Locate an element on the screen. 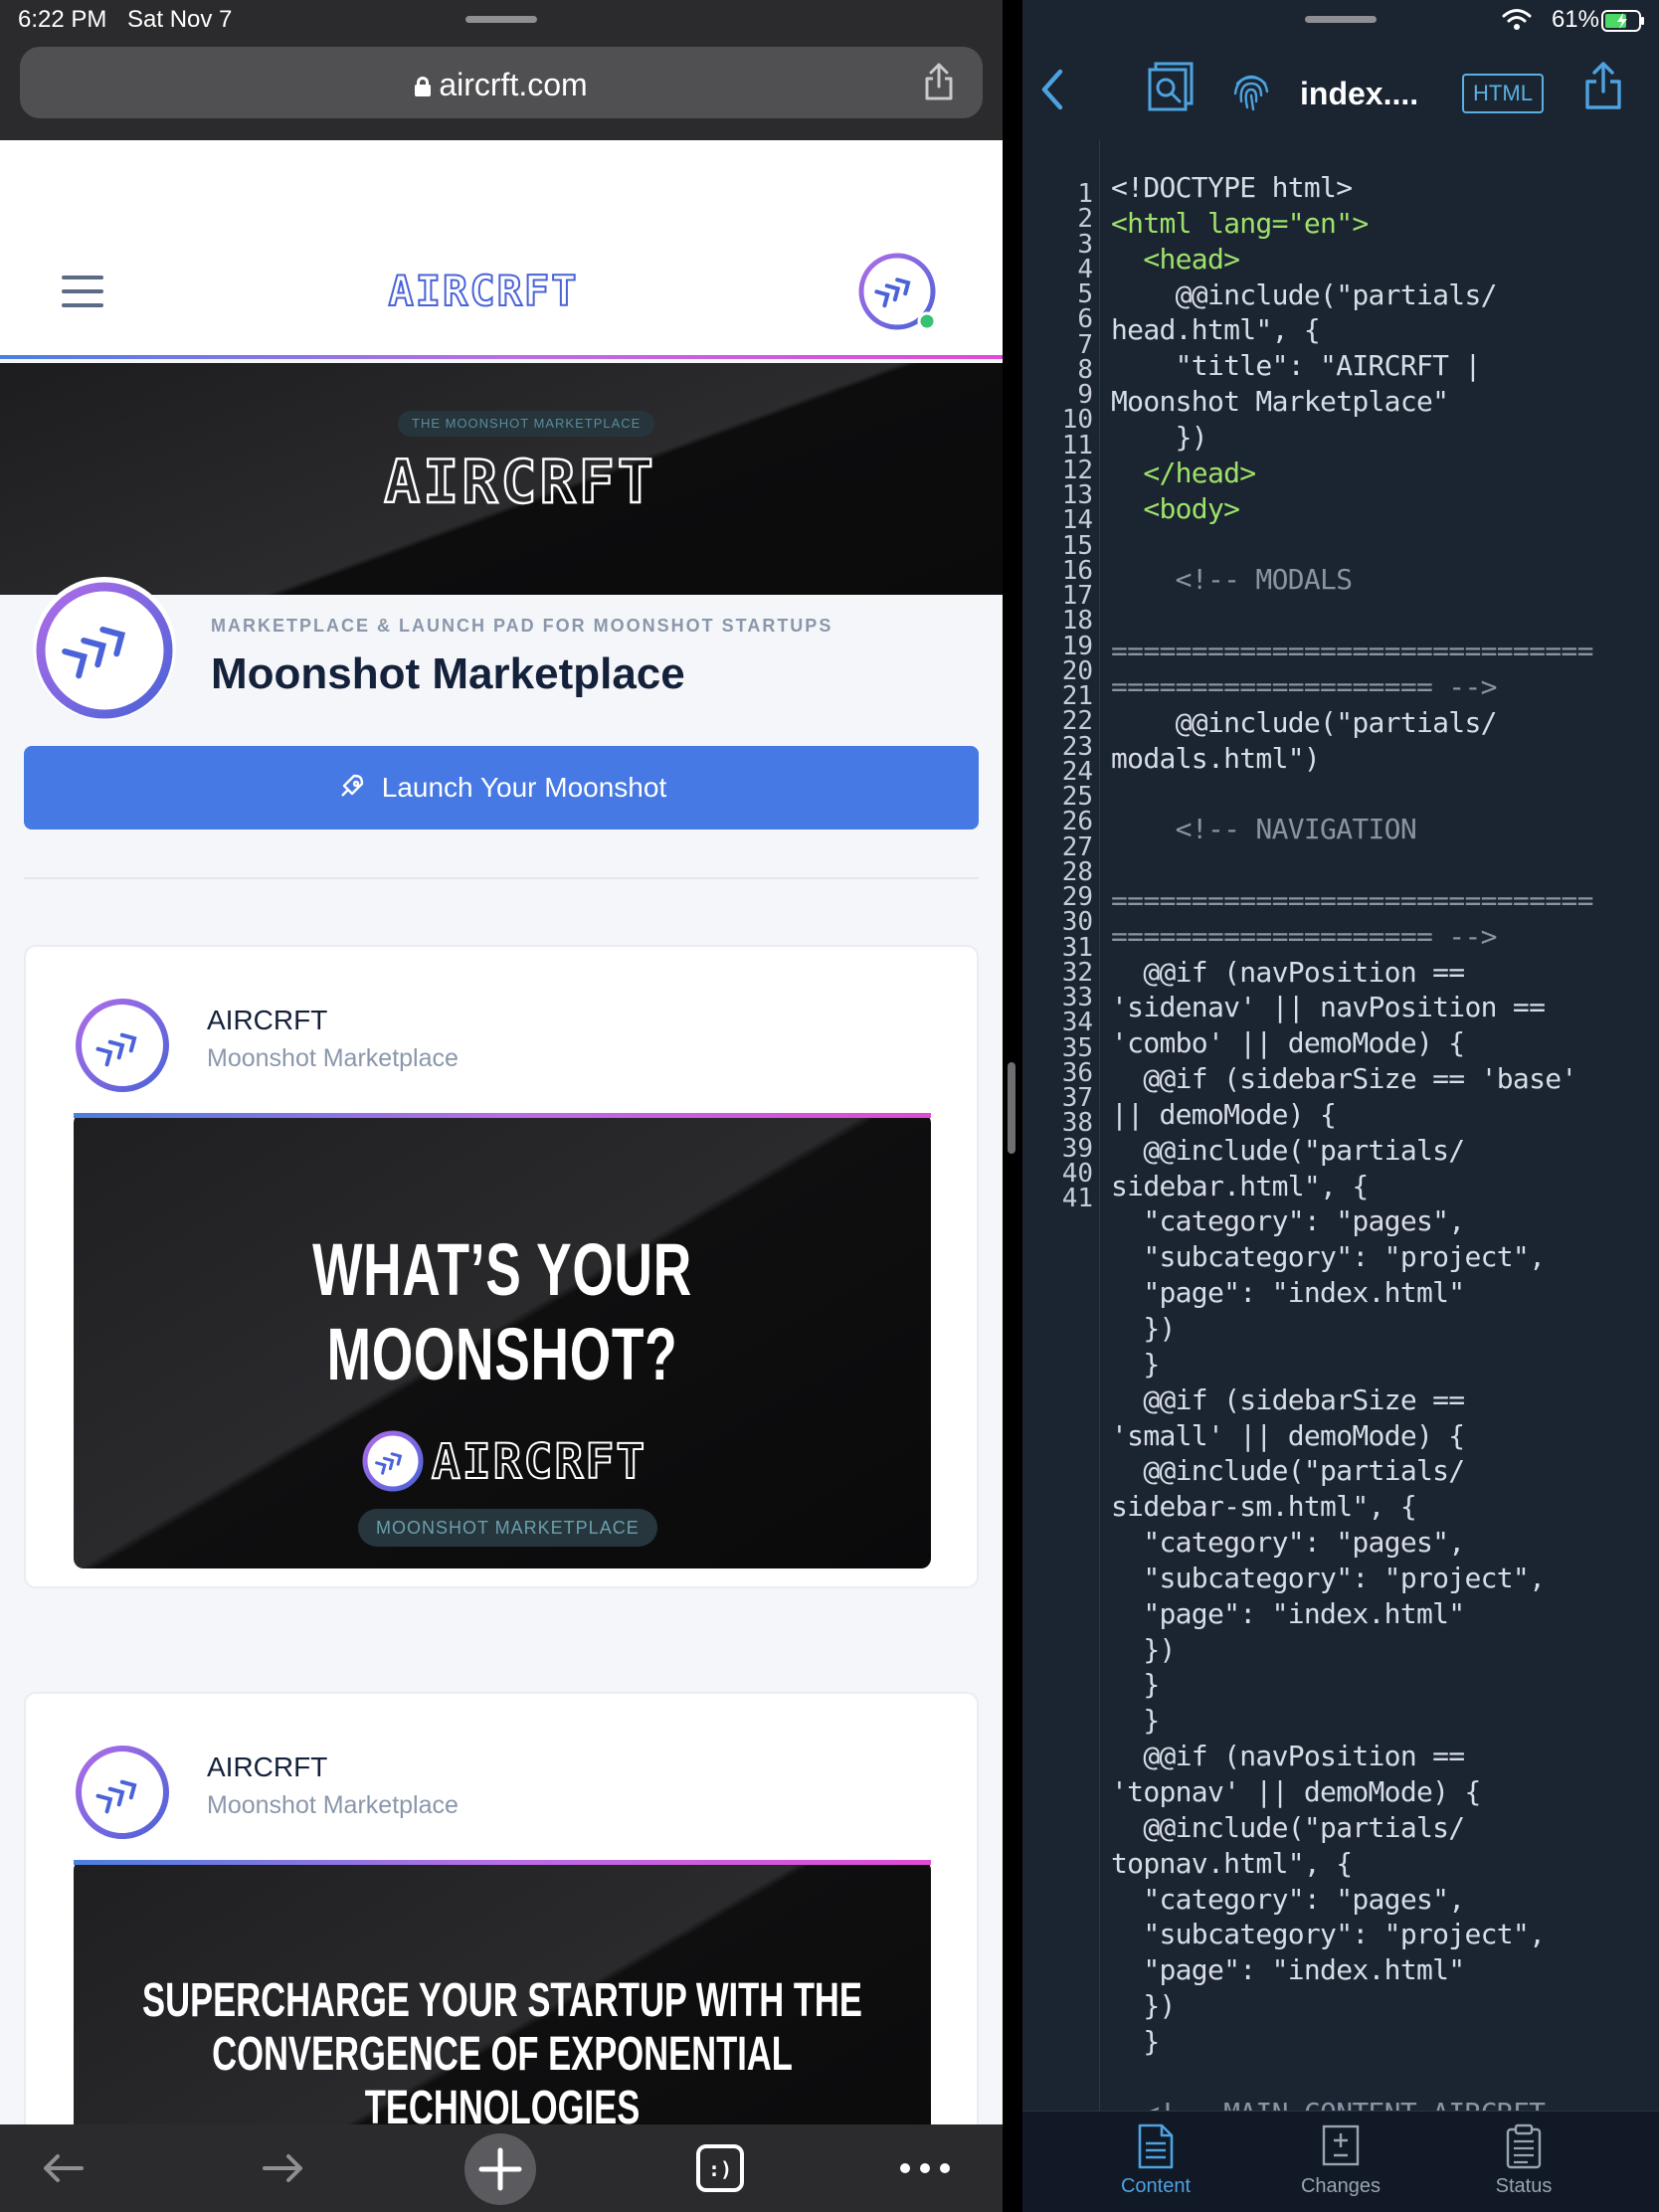 This screenshot has height=2212, width=1659. code-line: 'combo' || demoMode) { is located at coordinates (1385, 1043).